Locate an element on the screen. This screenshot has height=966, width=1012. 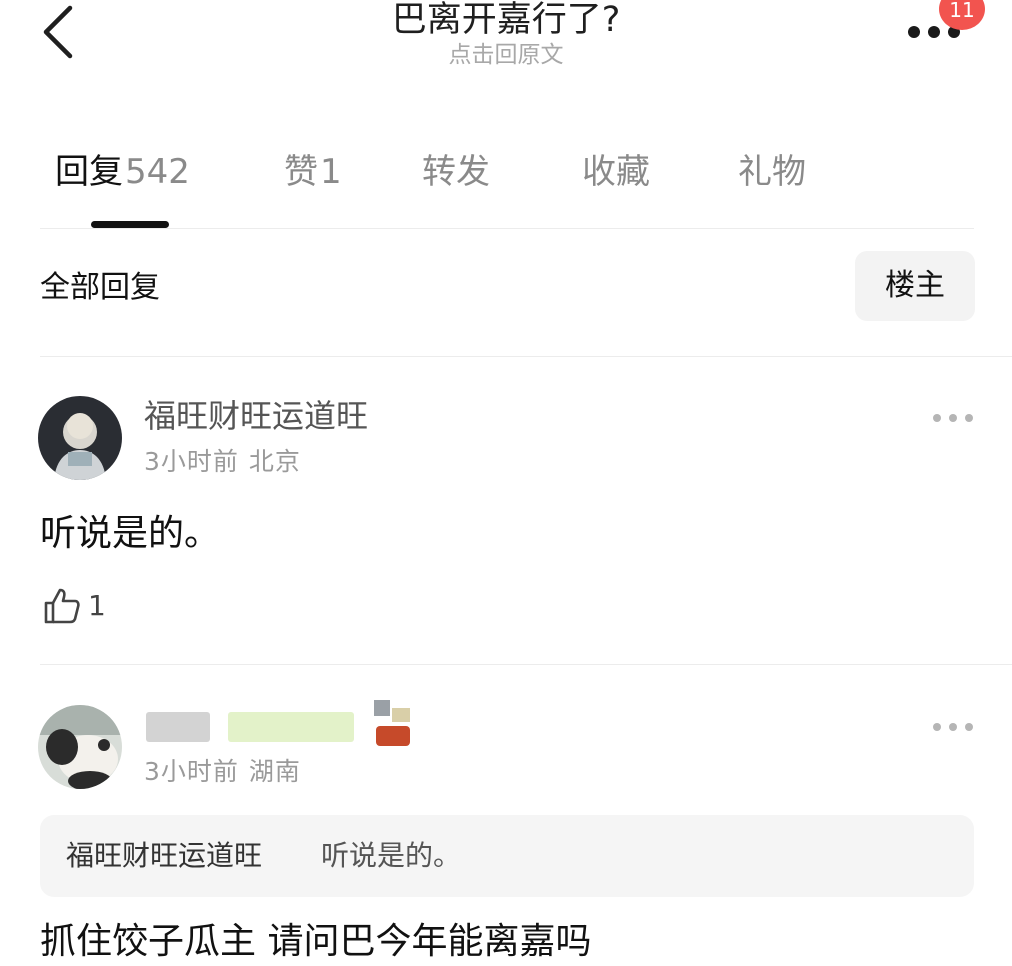
thumbs-up-icon is located at coordinates (62, 606).